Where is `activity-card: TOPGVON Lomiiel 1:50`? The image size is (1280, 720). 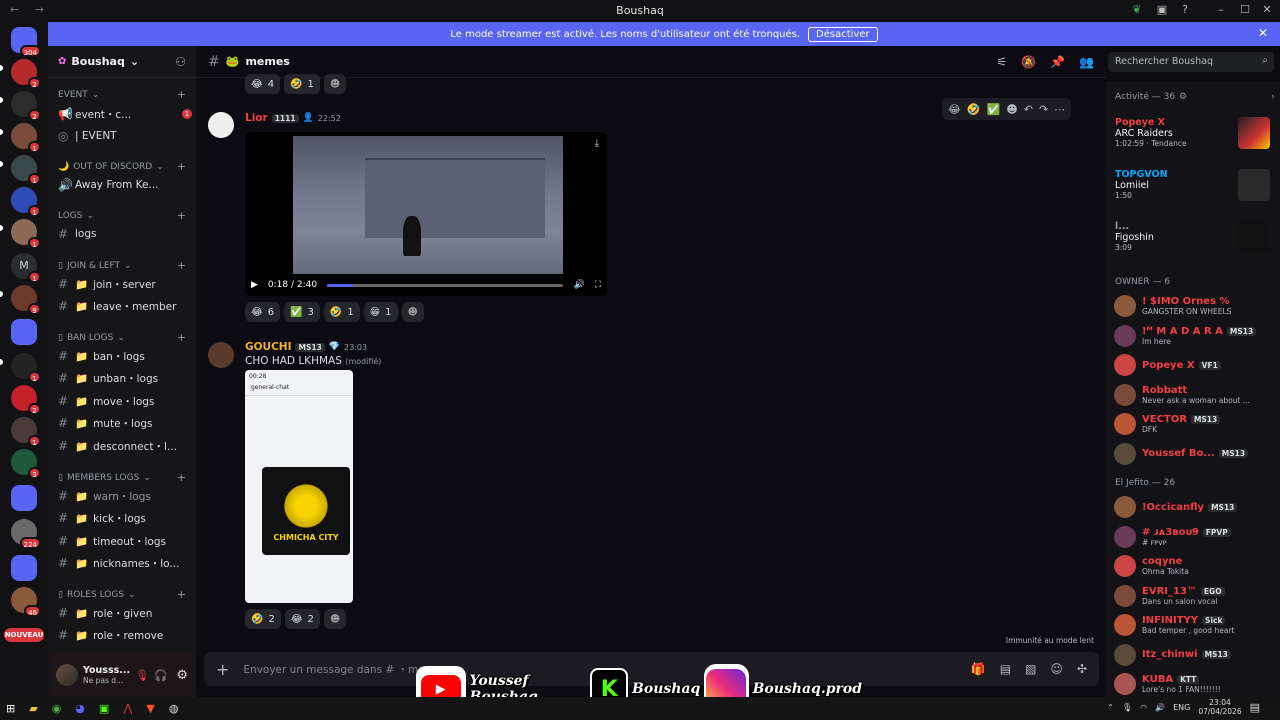
activity-card: TOPGVON Lomiiel 1:50 is located at coordinates (1191, 185).